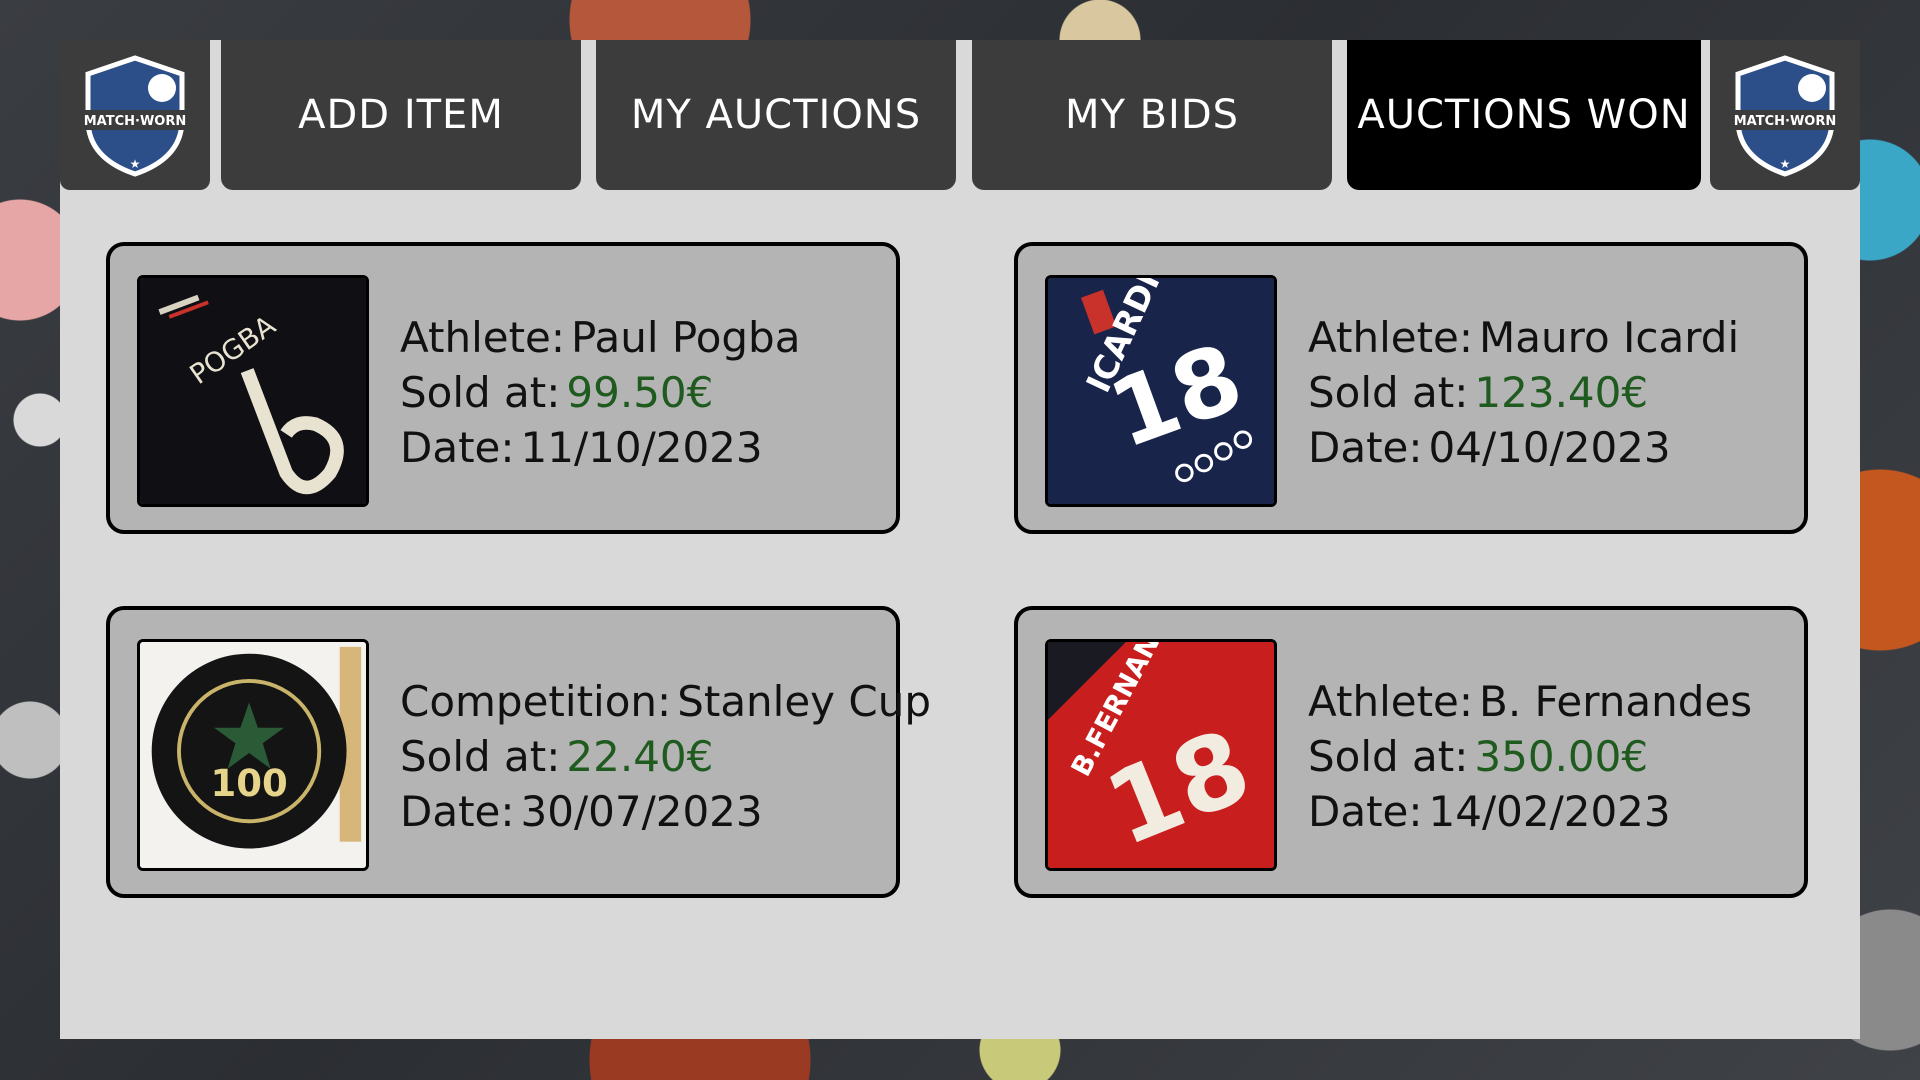 The width and height of the screenshot is (1920, 1080). I want to click on item-thumbnail: 100, so click(253, 755).